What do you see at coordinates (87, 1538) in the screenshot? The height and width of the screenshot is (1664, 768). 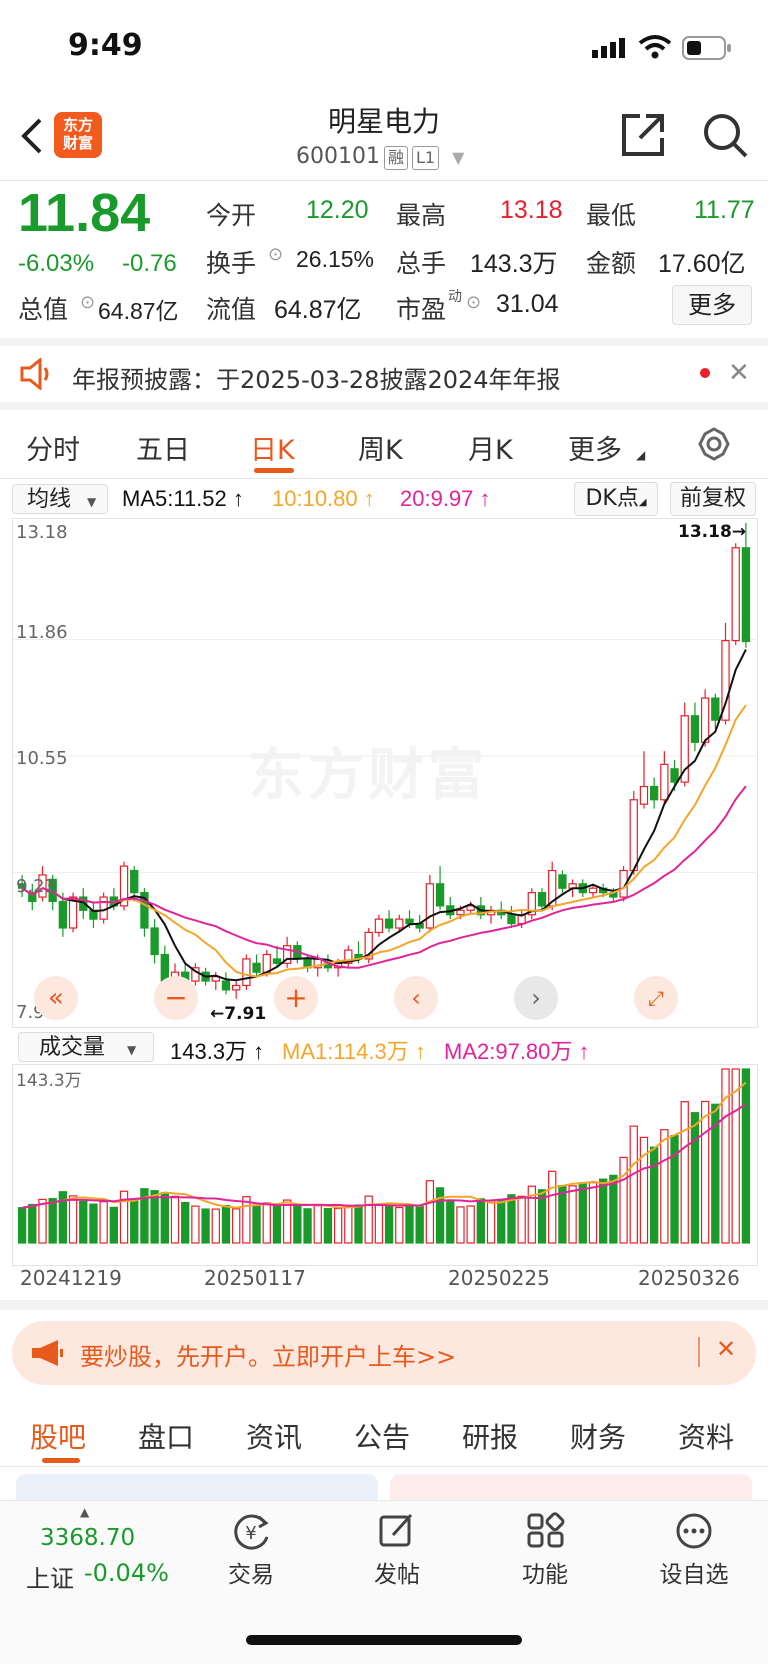 I see `index-value: 3368.70` at bounding box center [87, 1538].